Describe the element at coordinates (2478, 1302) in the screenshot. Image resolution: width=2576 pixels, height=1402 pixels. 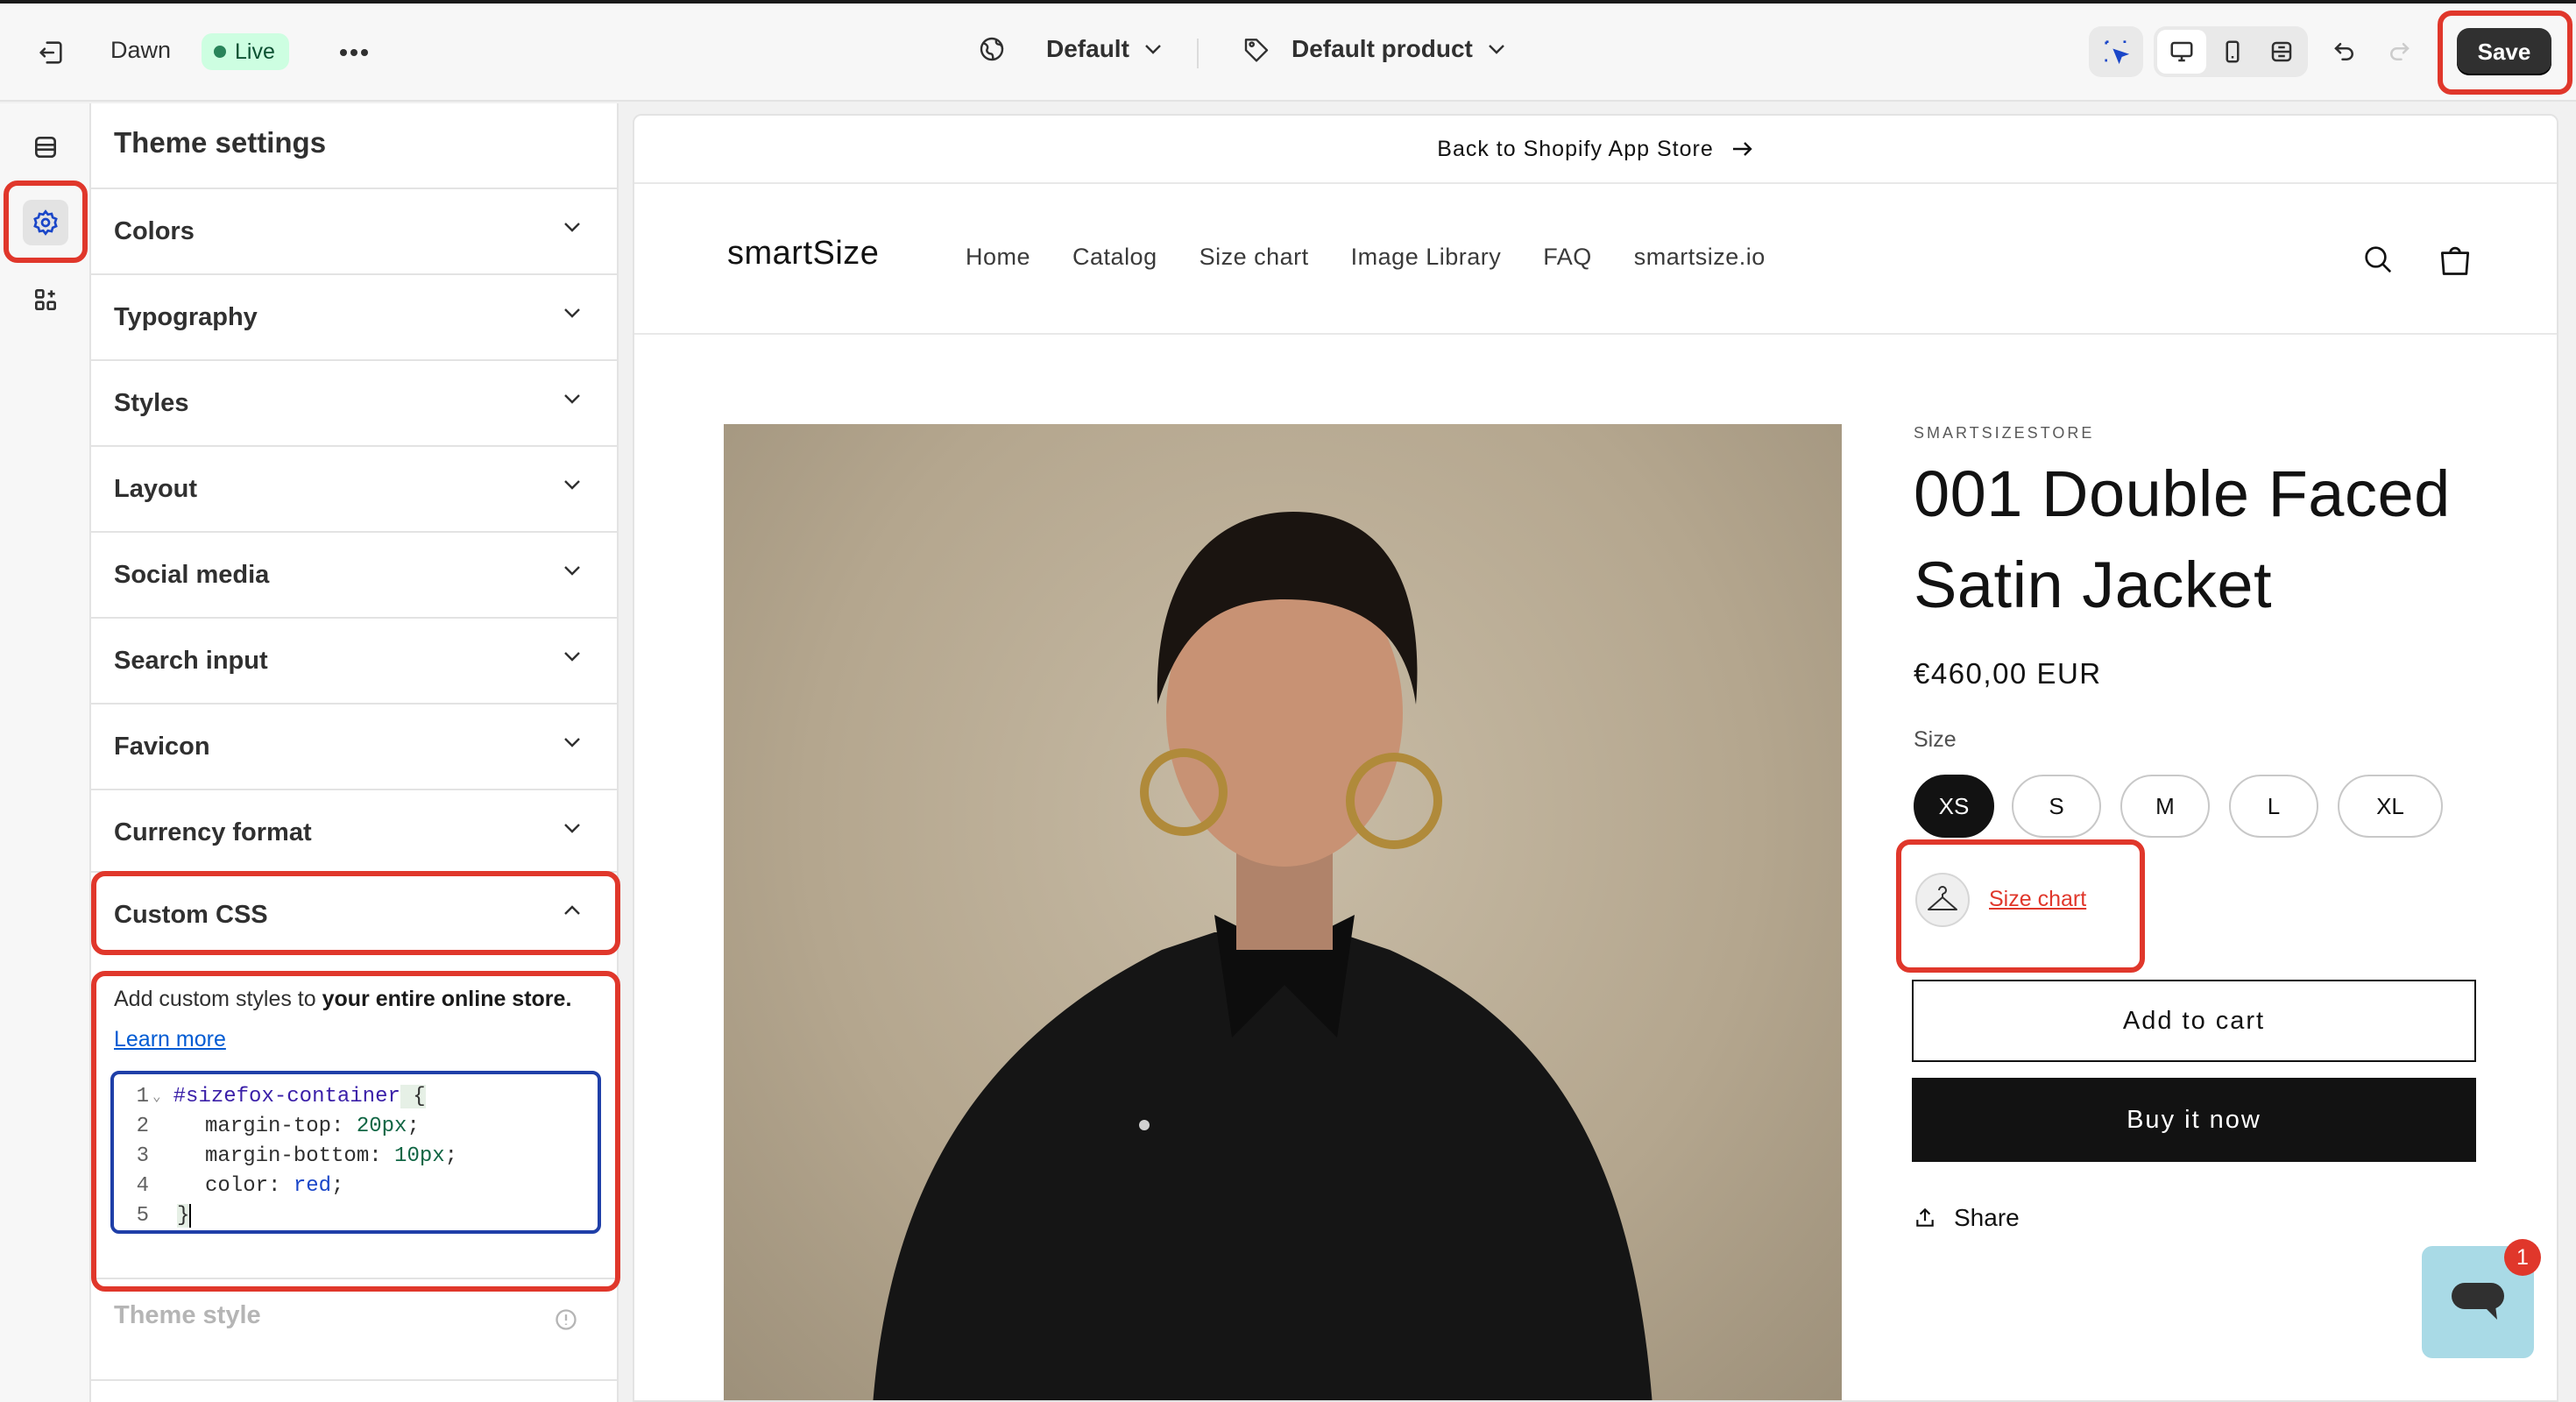
I see `chat-icon` at that location.